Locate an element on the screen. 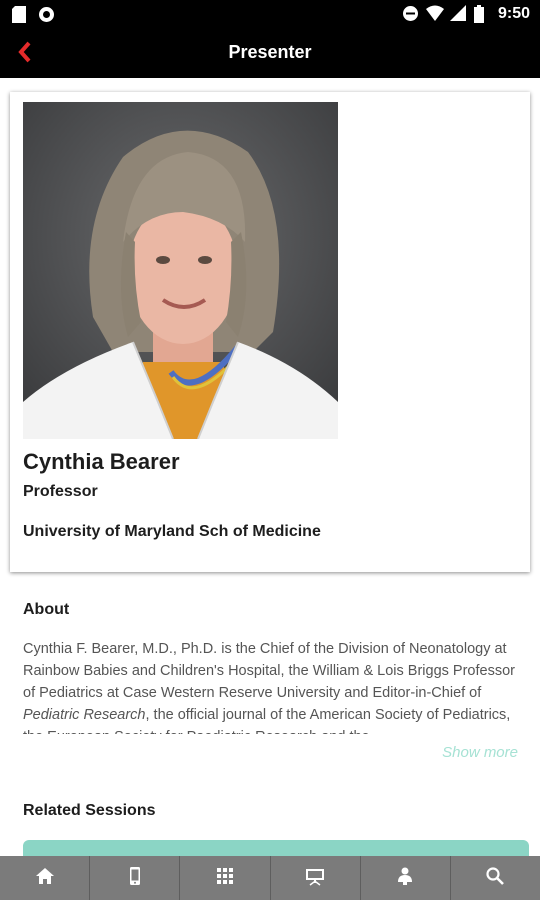  nav-search is located at coordinates (495, 878).